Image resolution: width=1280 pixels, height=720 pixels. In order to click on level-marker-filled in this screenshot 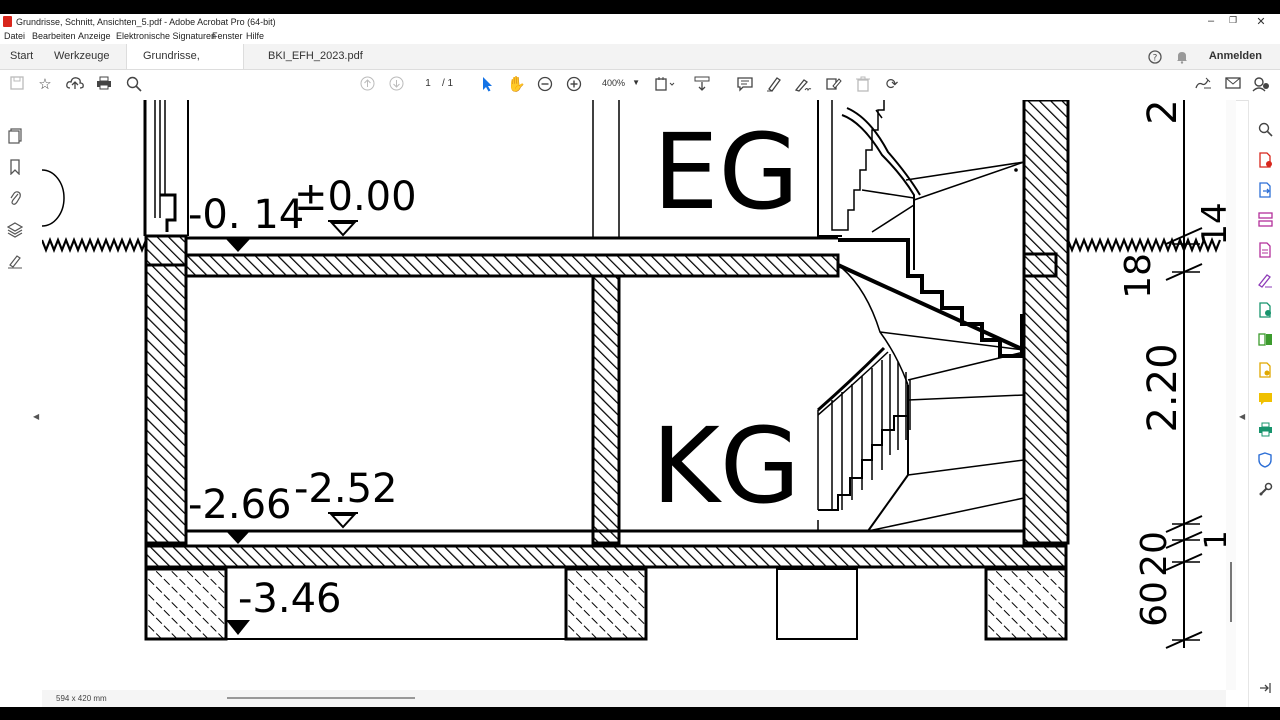, I will do `click(238, 245)`.